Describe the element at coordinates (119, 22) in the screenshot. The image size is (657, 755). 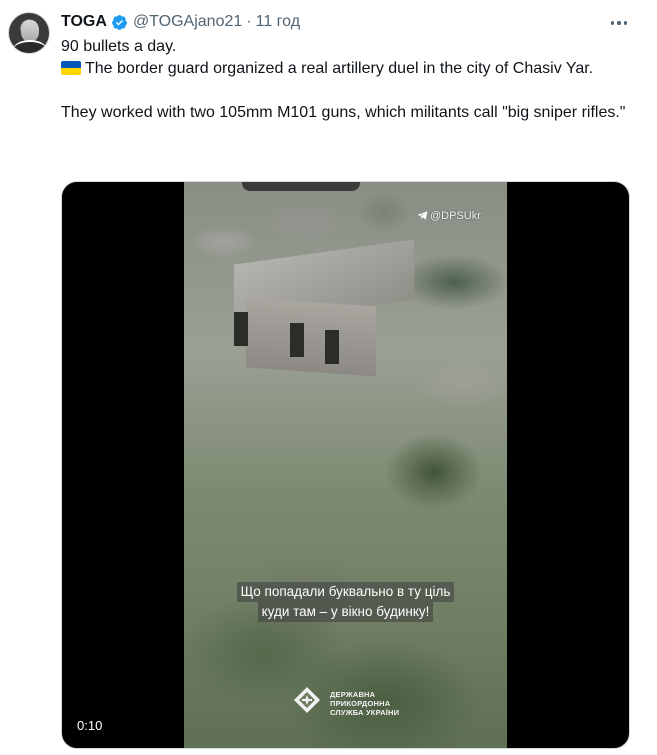
I see `verified-badge-icon` at that location.